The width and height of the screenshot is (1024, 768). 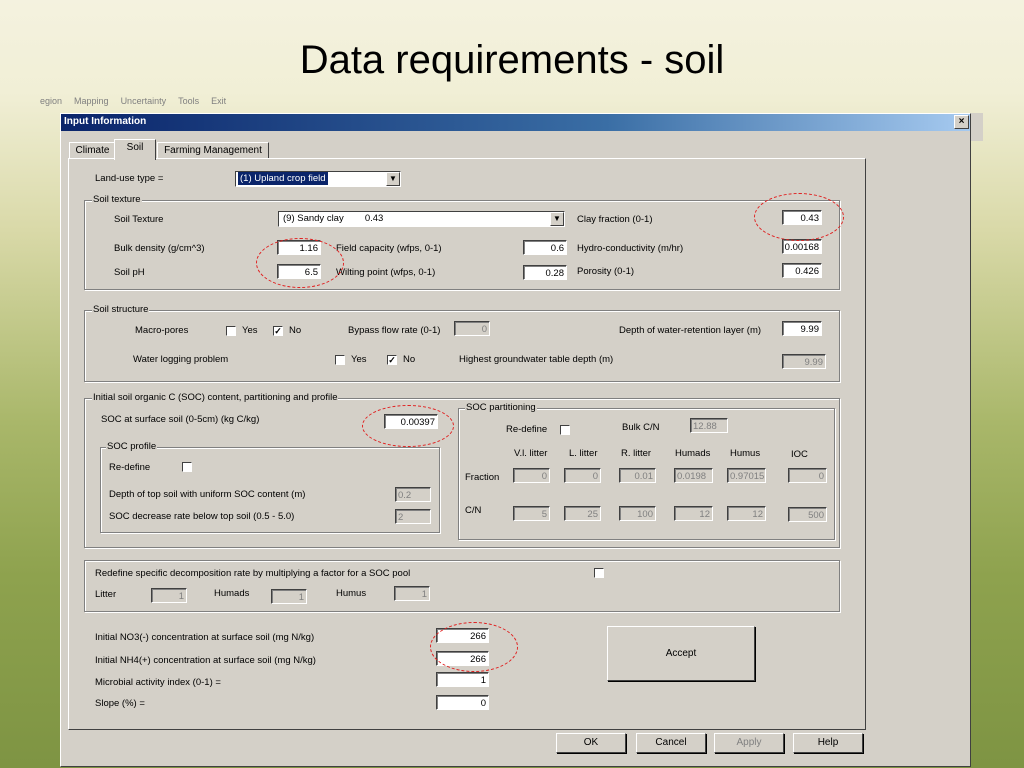 I want to click on landuse-select: (1) Upland crop field ▼, so click(x=318, y=179).